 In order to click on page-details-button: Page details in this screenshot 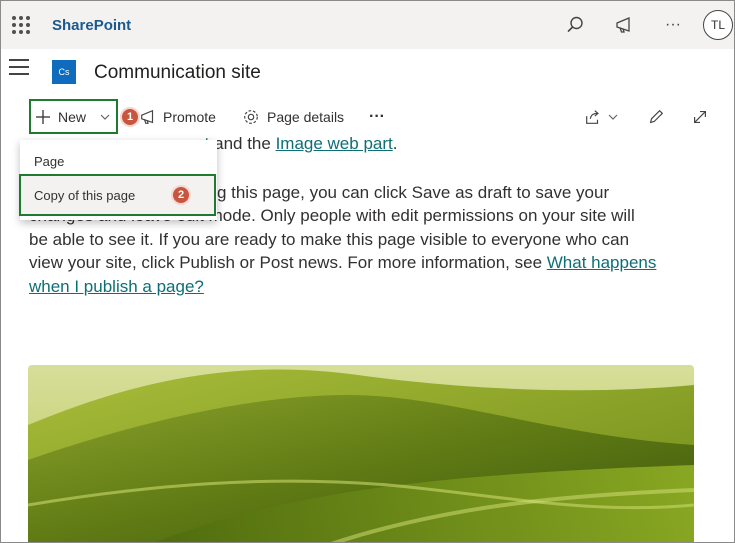, I will do `click(293, 117)`.